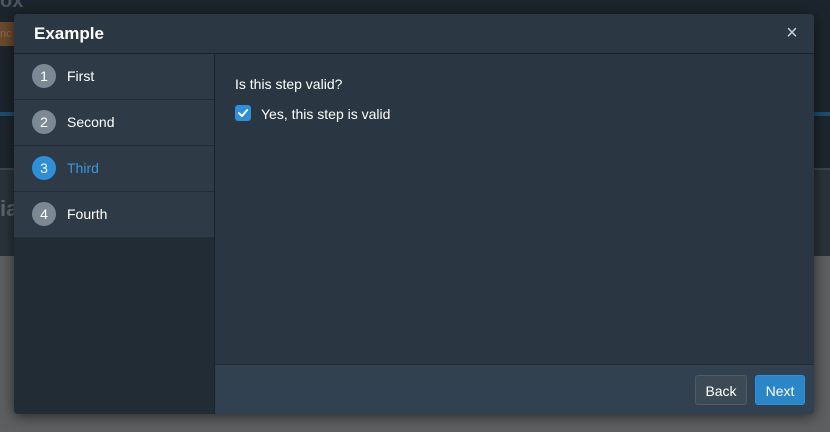  Describe the element at coordinates (780, 390) in the screenshot. I see `next-button: Next` at that location.